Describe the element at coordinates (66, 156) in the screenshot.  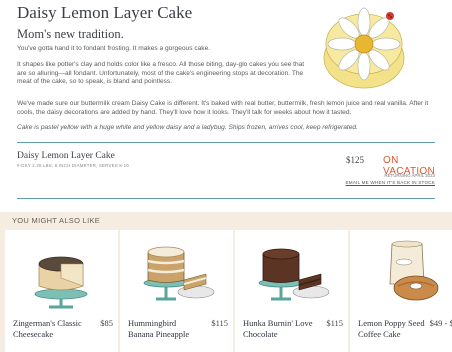
I see `purchase-product-name: Daisy Lemon Layer Cake` at that location.